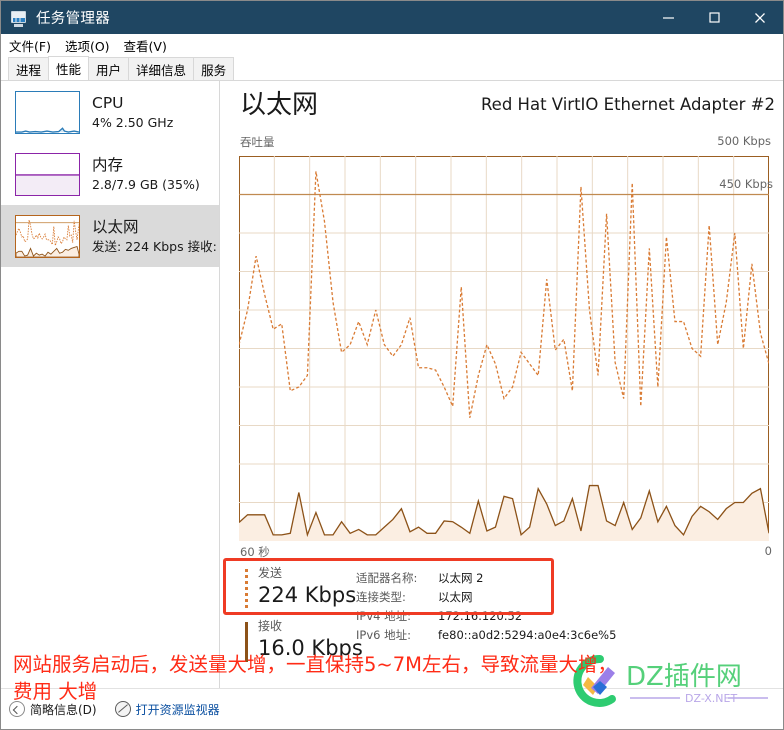 Image resolution: width=784 pixels, height=730 pixels. I want to click on sidebar-item-title: CPU, so click(108, 102).